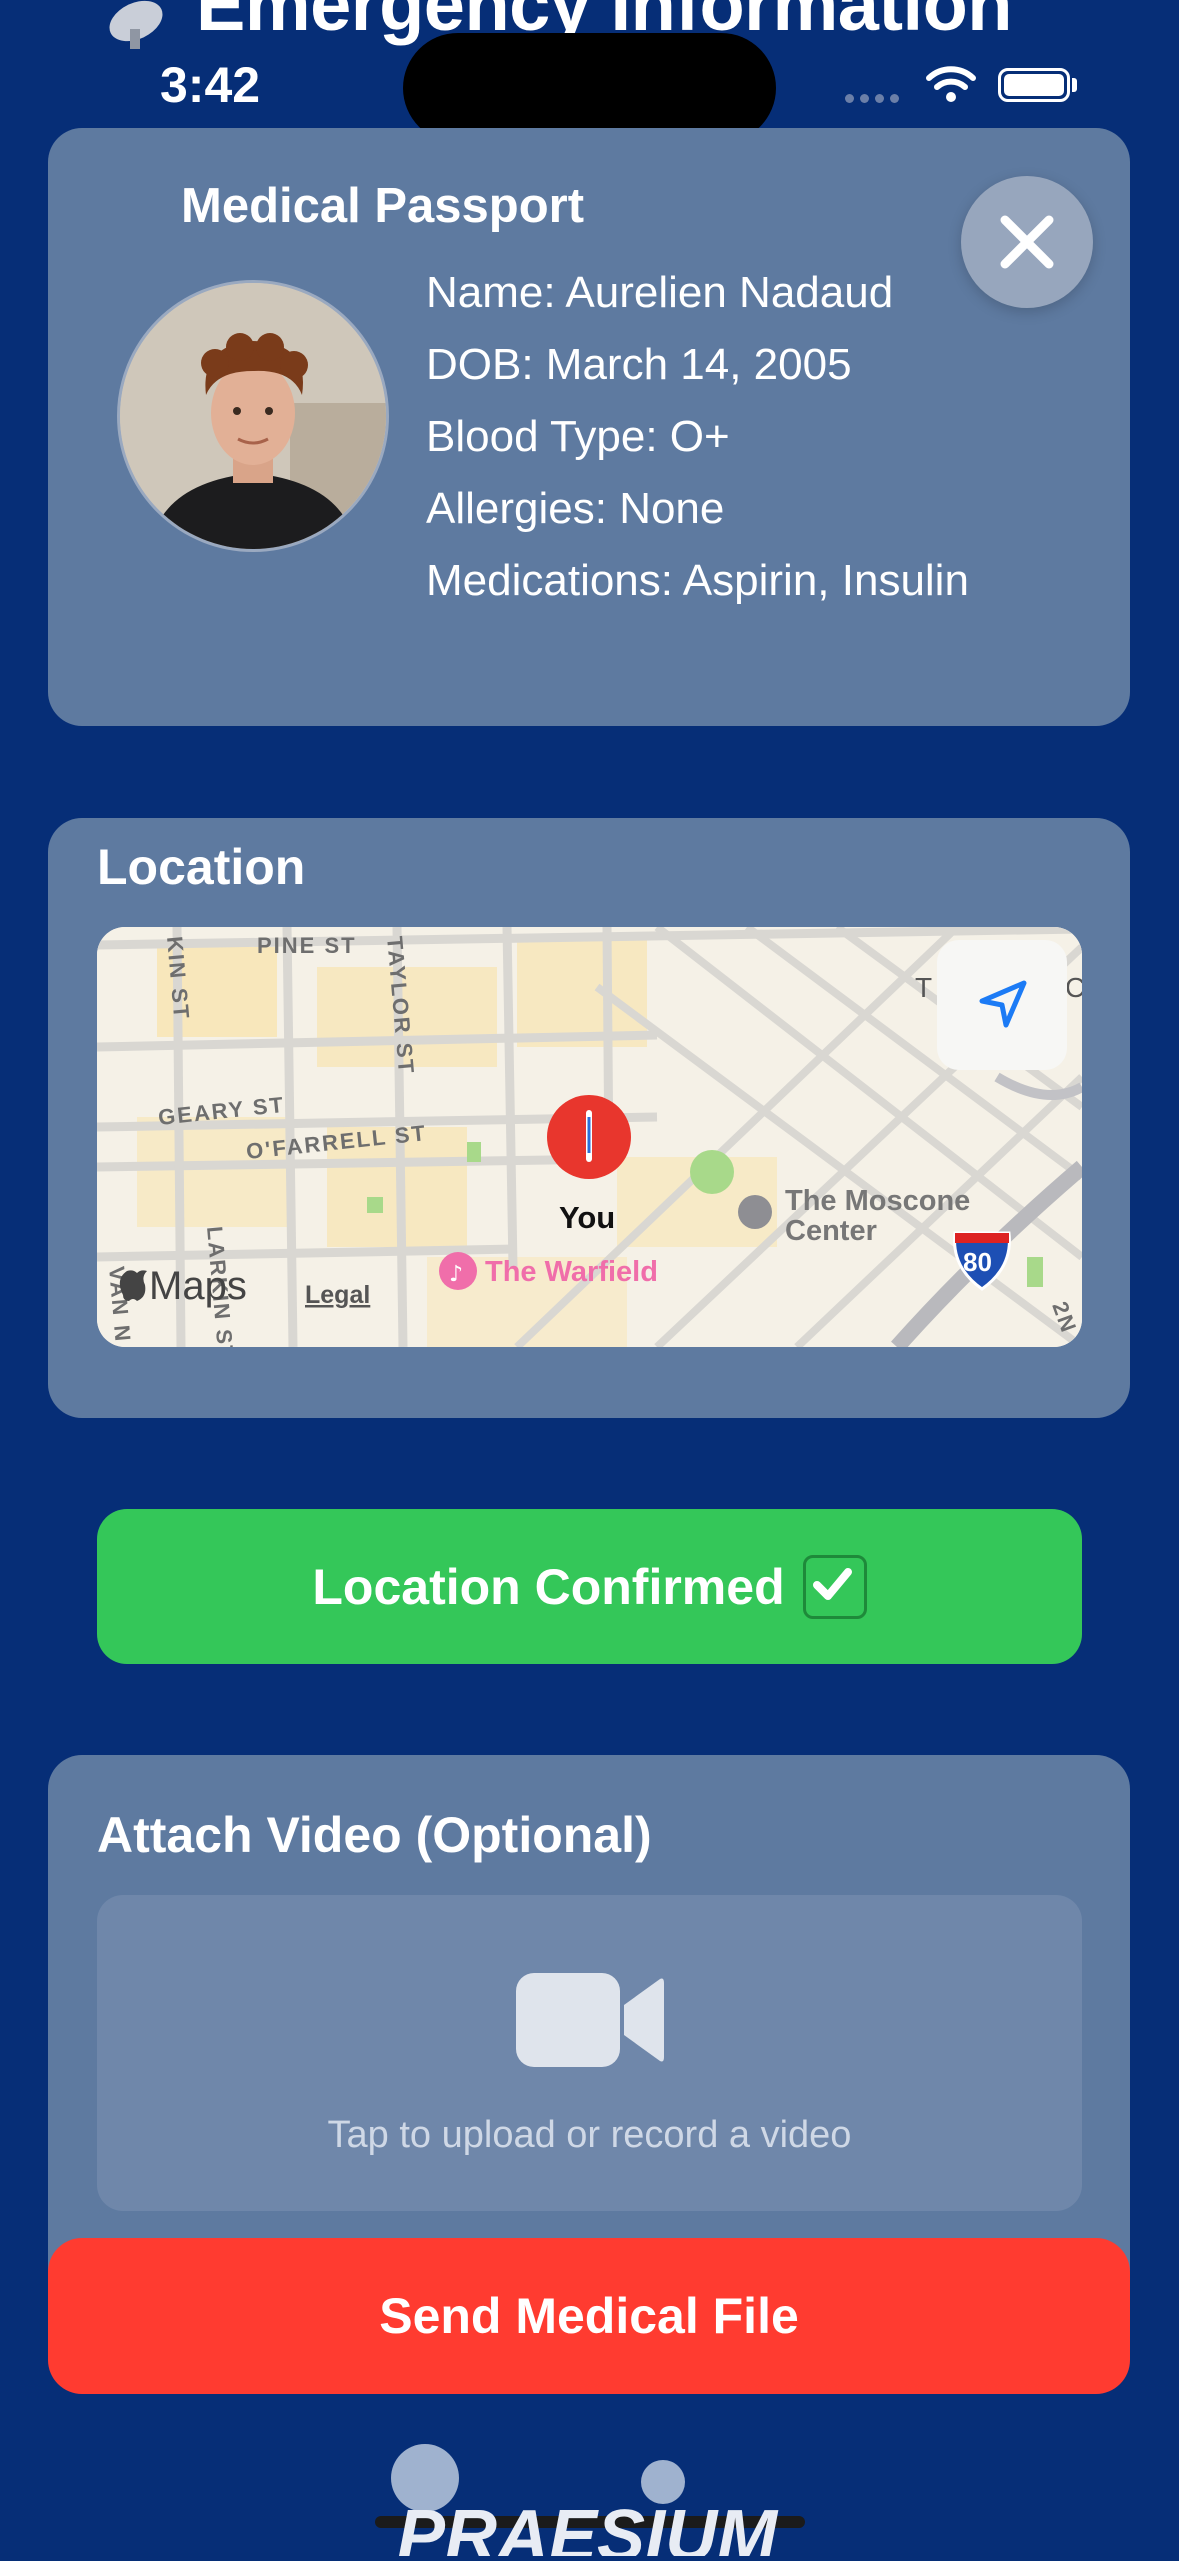  Describe the element at coordinates (307, 945) in the screenshot. I see `street-label-pine: PINE ST` at that location.